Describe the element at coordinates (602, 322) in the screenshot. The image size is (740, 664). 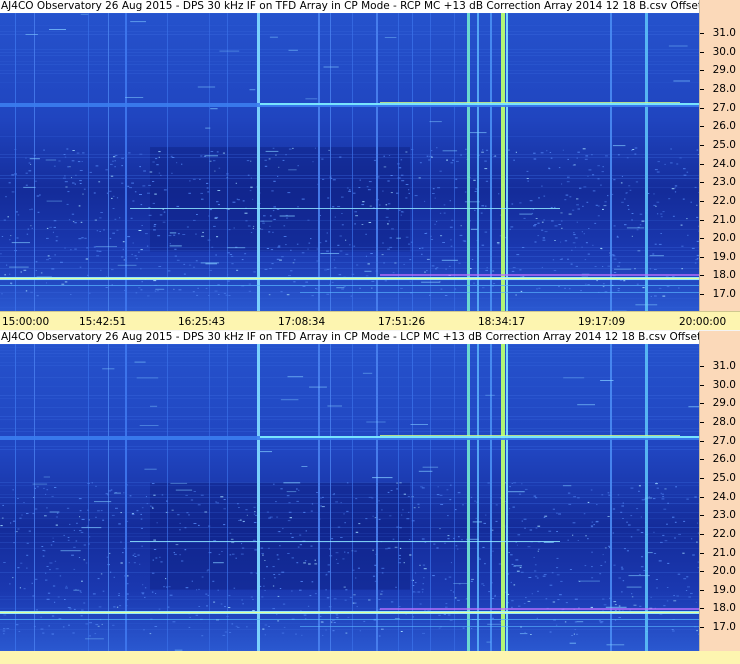
I see `time-label: 19:17:09` at that location.